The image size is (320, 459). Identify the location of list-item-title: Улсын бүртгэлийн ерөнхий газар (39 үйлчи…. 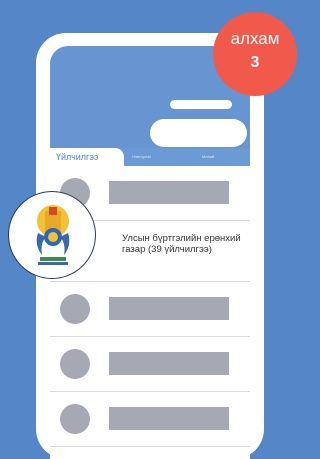
(181, 244).